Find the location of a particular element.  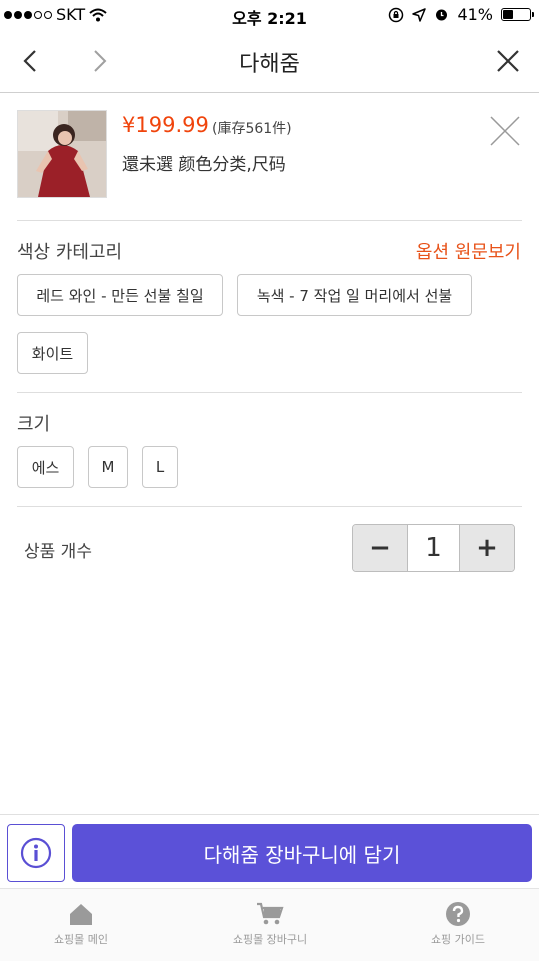

product-variant: 還未選 颜色分类,尺码 is located at coordinates (204, 165).